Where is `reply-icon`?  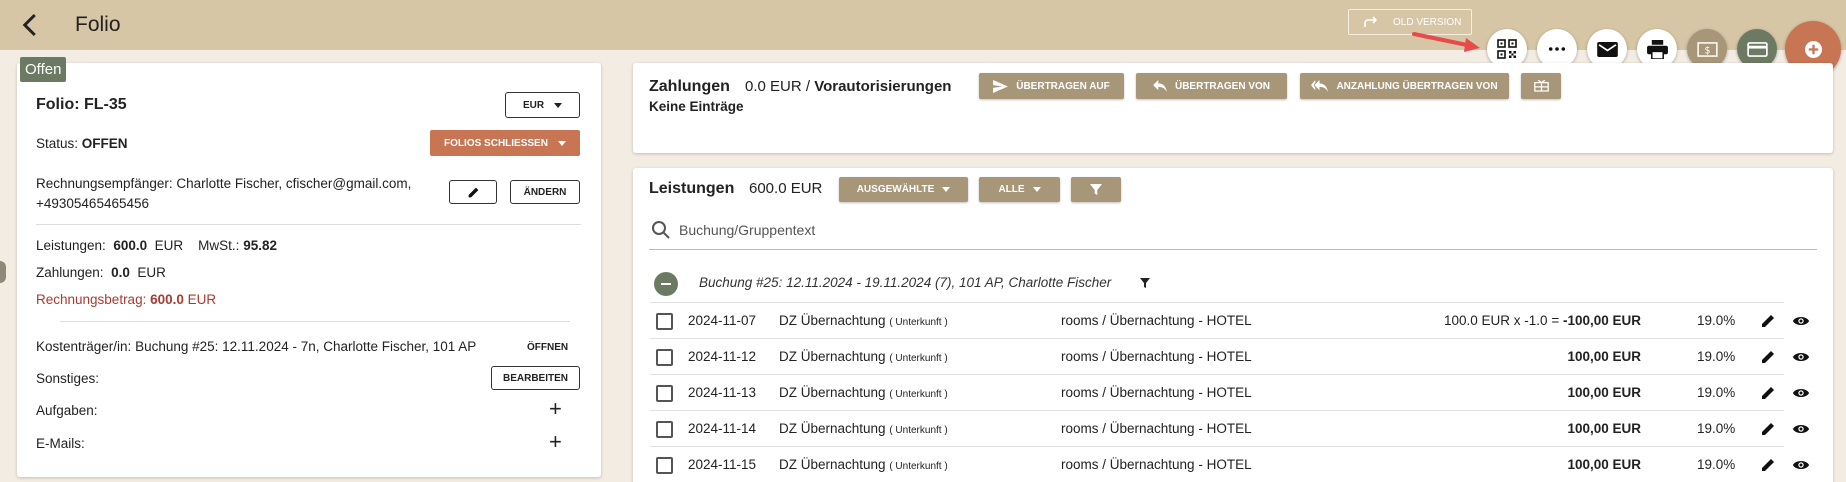
reply-icon is located at coordinates (1160, 86).